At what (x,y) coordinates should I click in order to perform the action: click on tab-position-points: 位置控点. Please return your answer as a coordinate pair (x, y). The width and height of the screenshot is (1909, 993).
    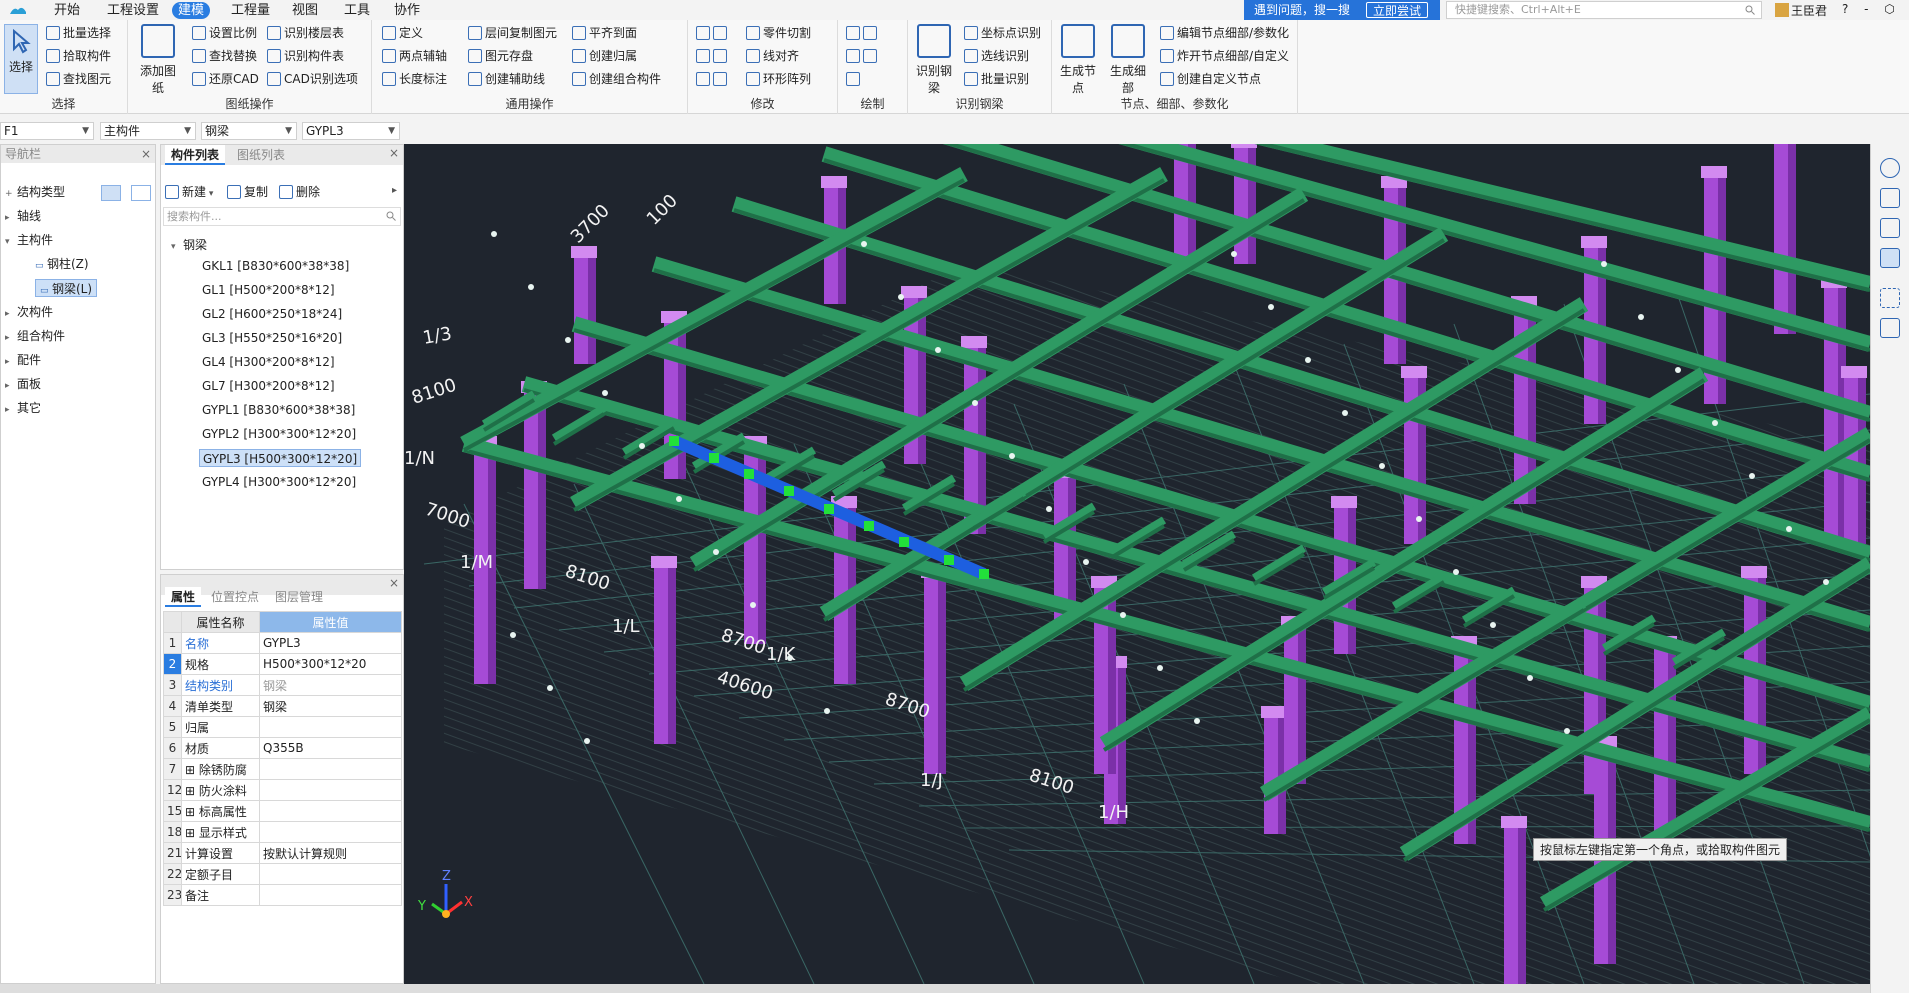
    Looking at the image, I should click on (235, 597).